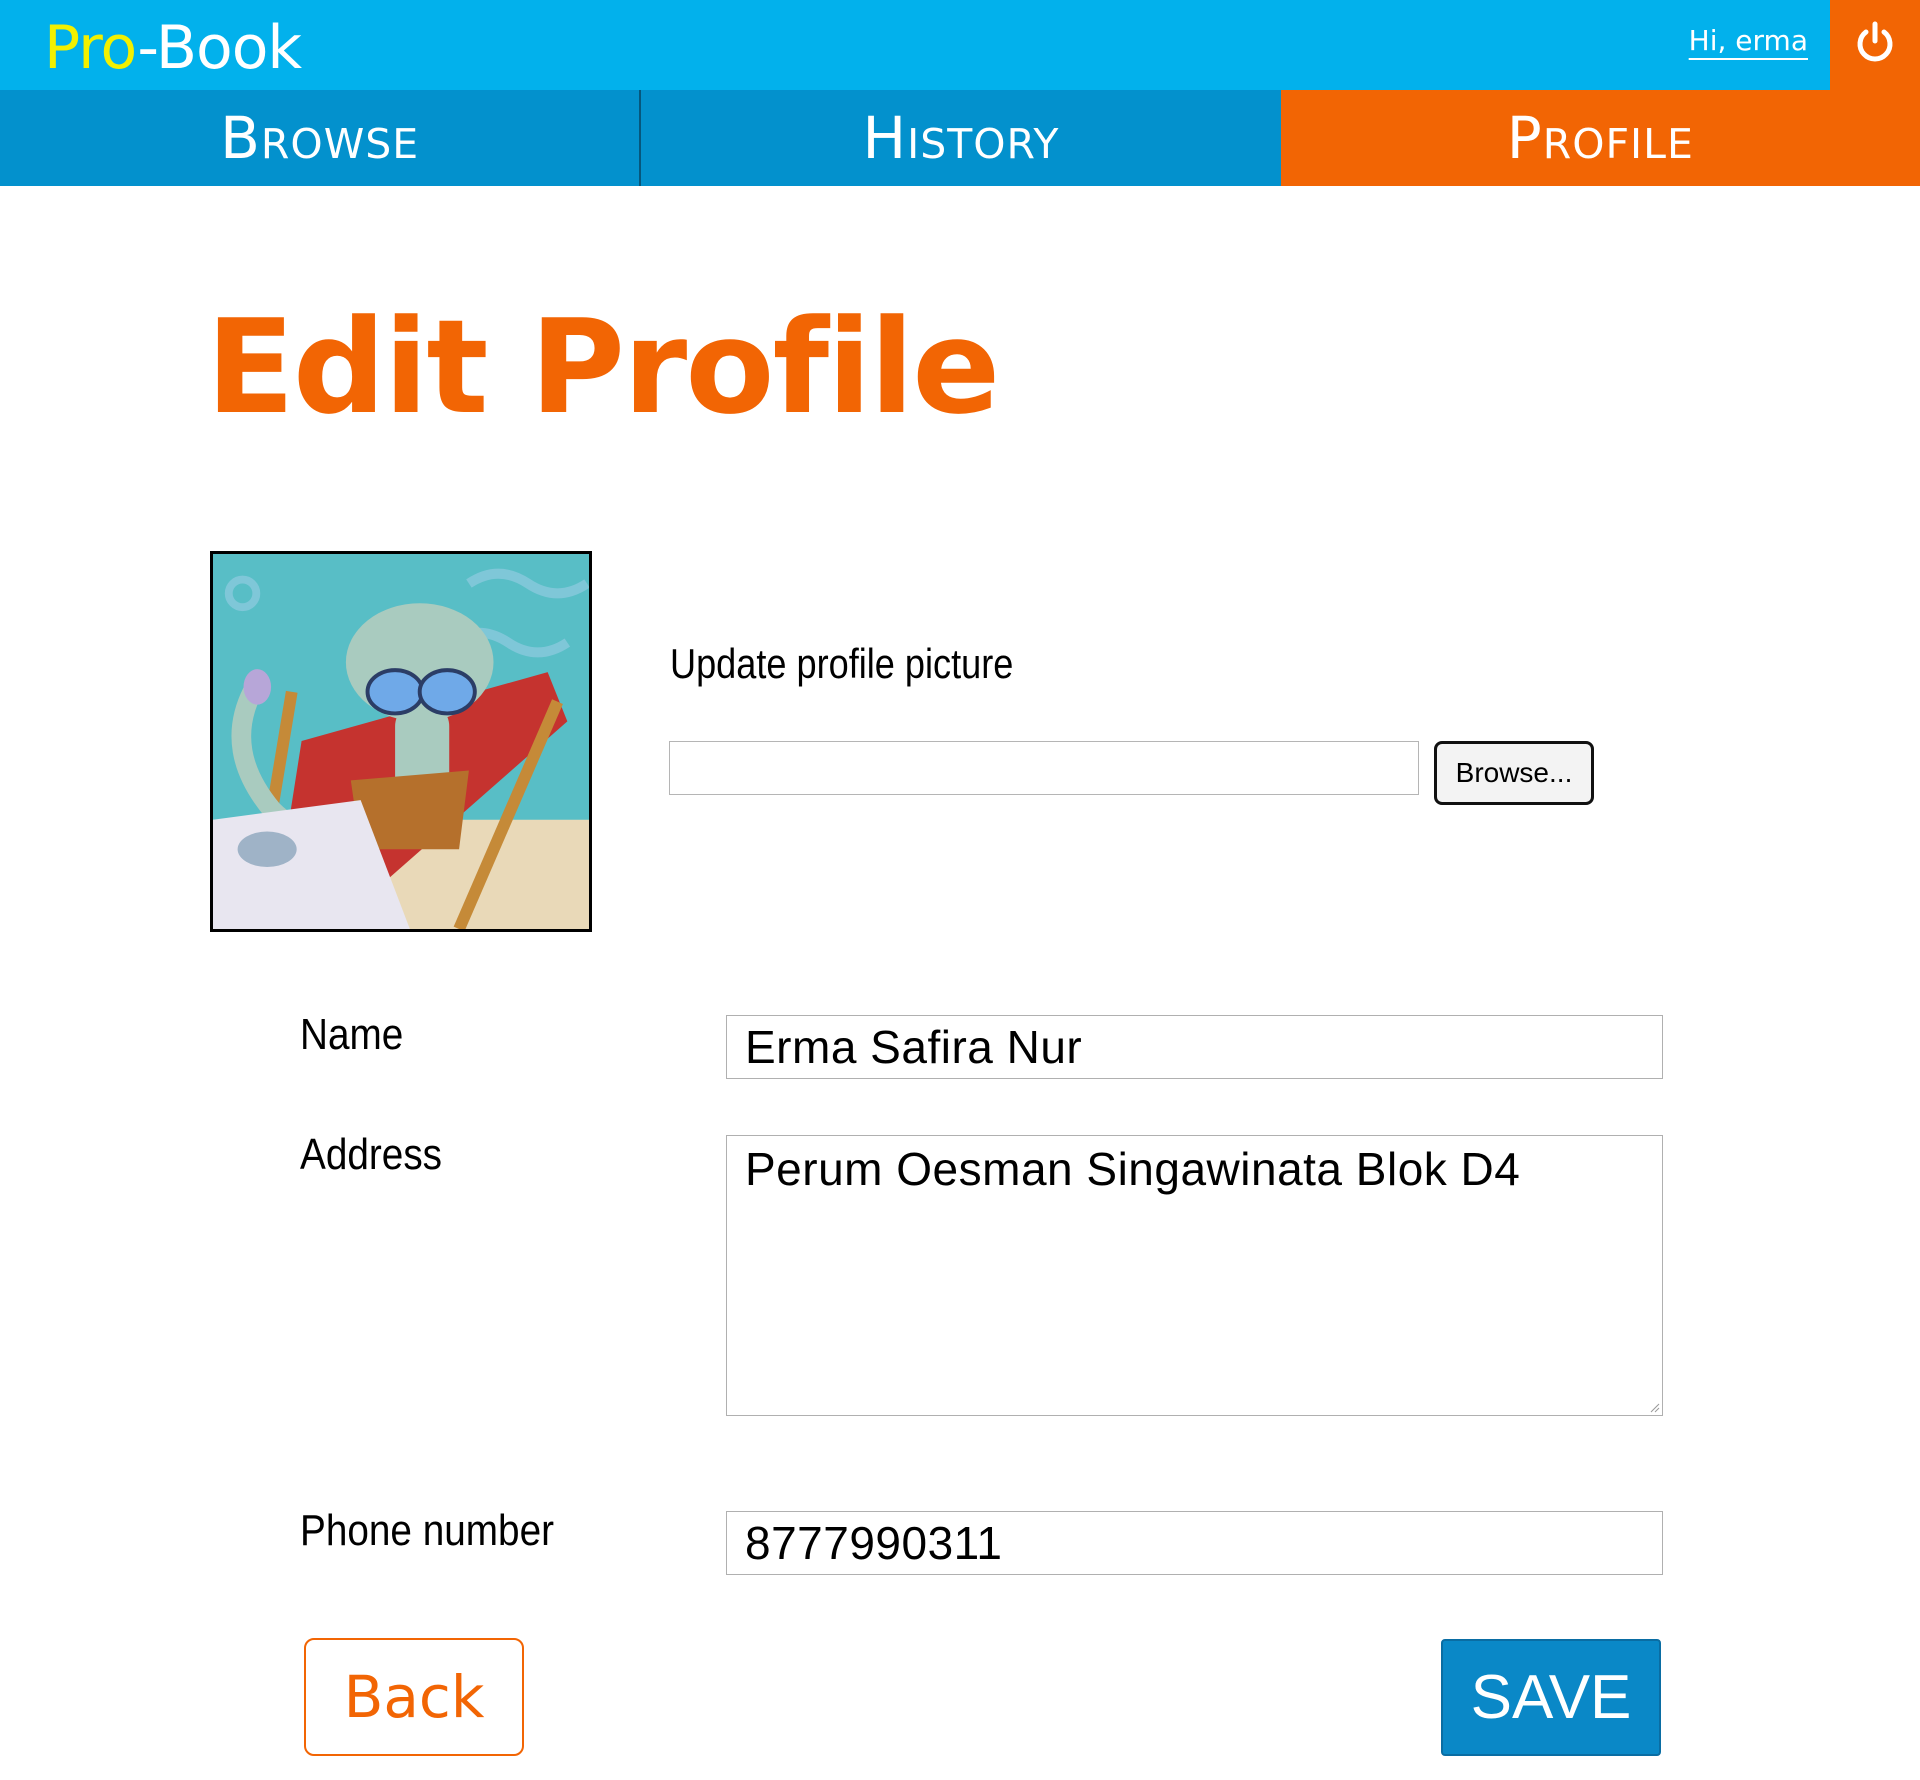  What do you see at coordinates (1044, 768) in the screenshot?
I see `file-path-input` at bounding box center [1044, 768].